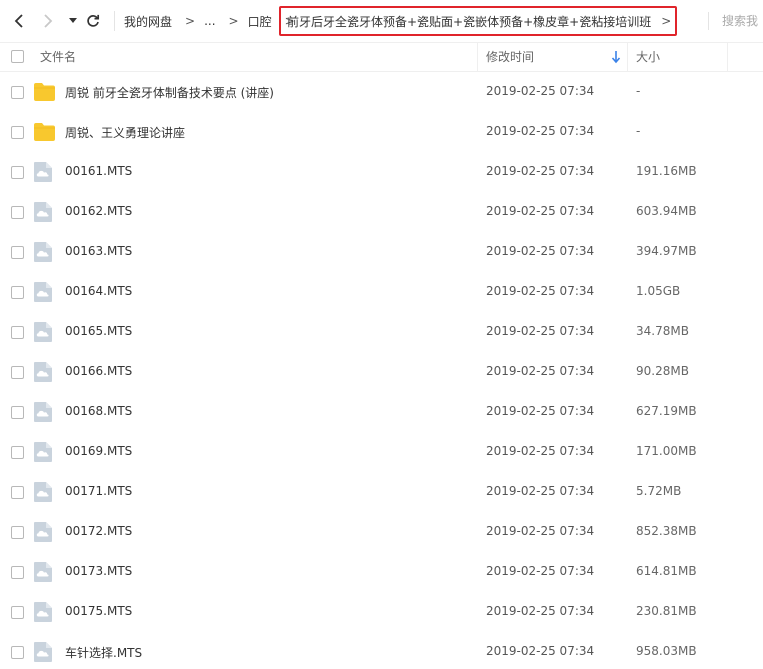  What do you see at coordinates (98, 571) in the screenshot?
I see `file-name: 00173.MTS` at bounding box center [98, 571].